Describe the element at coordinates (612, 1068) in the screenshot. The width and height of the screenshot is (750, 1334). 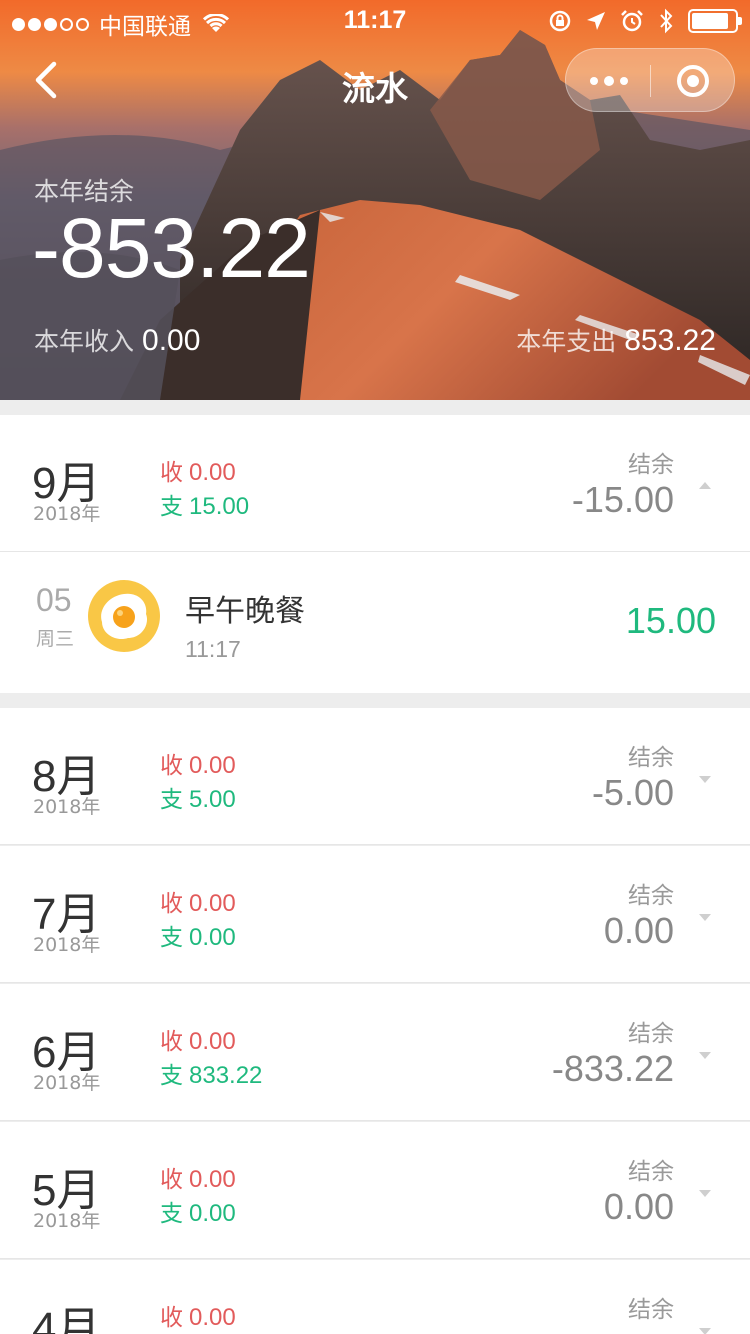
I see `balance-value: -833.22` at that location.